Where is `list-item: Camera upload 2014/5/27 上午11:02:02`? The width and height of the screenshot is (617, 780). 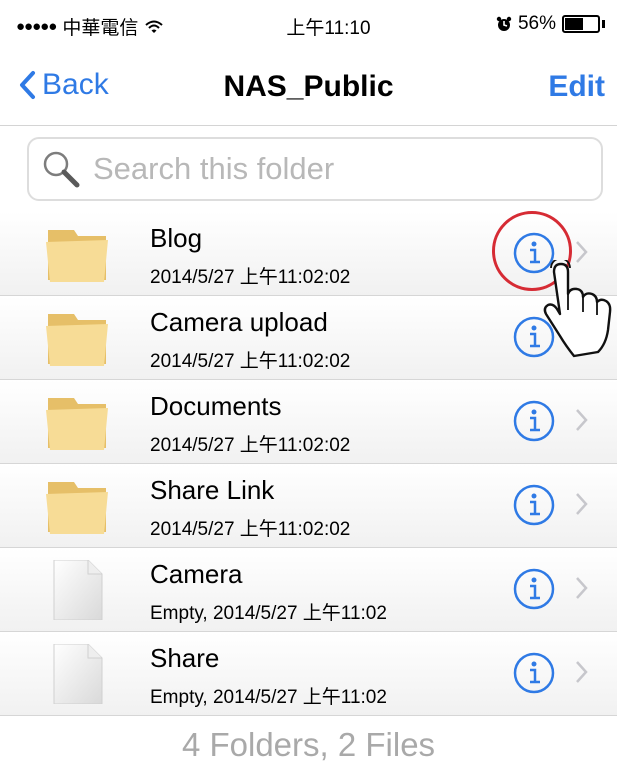 list-item: Camera upload 2014/5/27 上午11:02:02 is located at coordinates (308, 338).